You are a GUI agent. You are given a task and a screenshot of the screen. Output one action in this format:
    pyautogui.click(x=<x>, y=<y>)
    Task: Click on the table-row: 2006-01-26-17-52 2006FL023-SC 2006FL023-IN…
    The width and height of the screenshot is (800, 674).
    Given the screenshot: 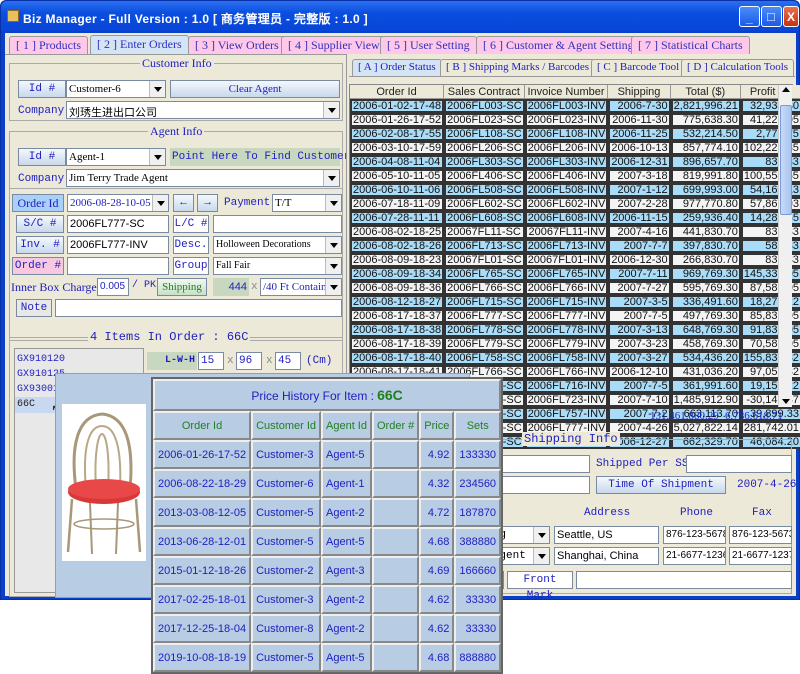 What is the action you would take?
    pyautogui.click(x=575, y=120)
    